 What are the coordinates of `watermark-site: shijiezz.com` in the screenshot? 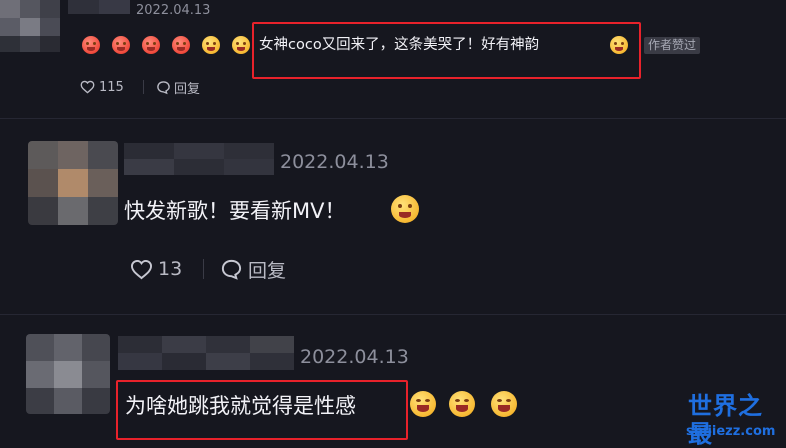 It's located at (731, 431).